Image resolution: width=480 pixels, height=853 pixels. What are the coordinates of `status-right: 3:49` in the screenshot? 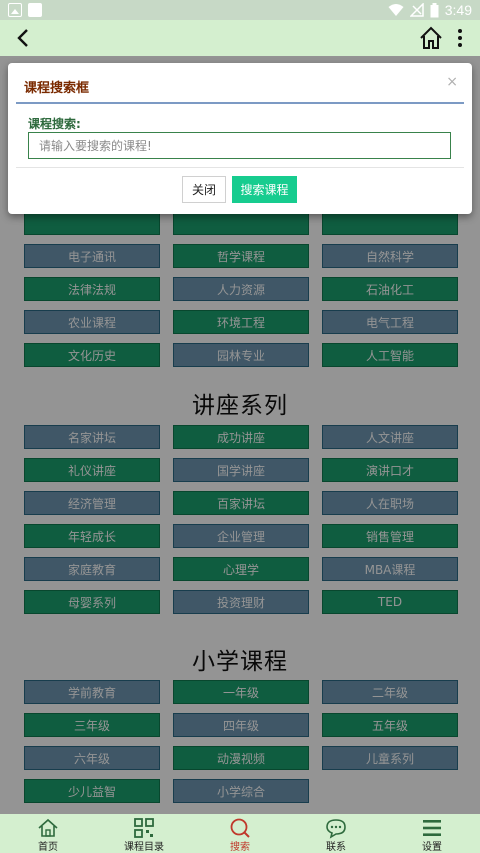 It's located at (430, 10).